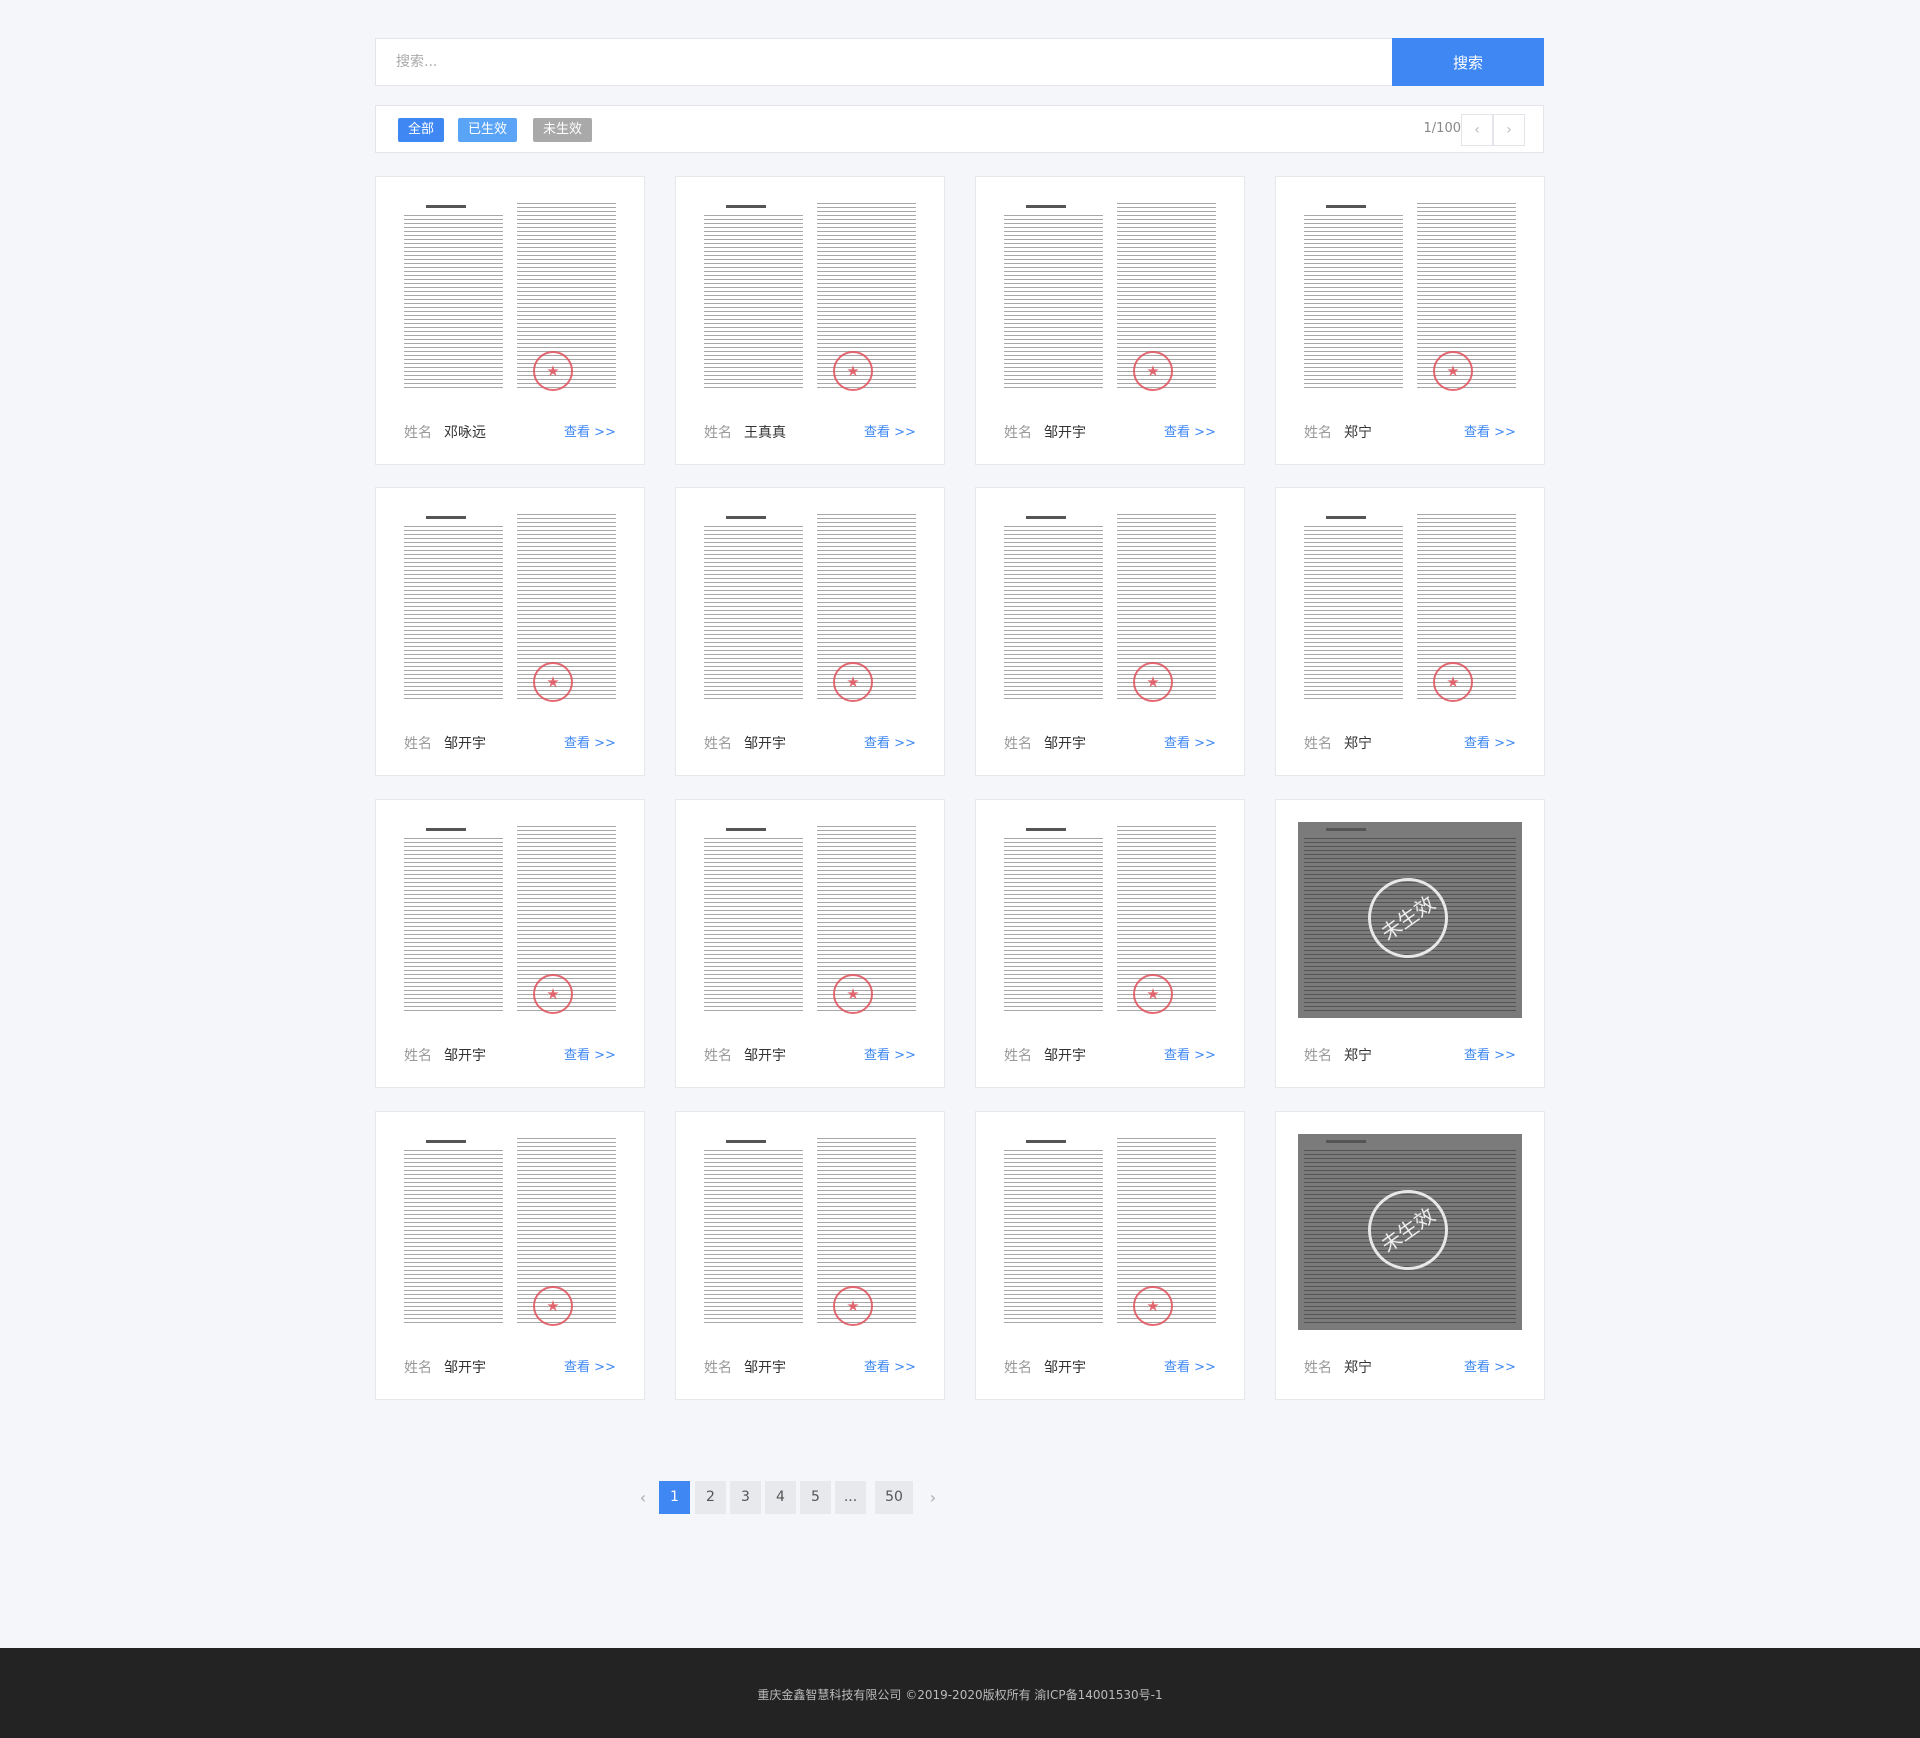  I want to click on pagination-next-icon: ›, so click(933, 1497).